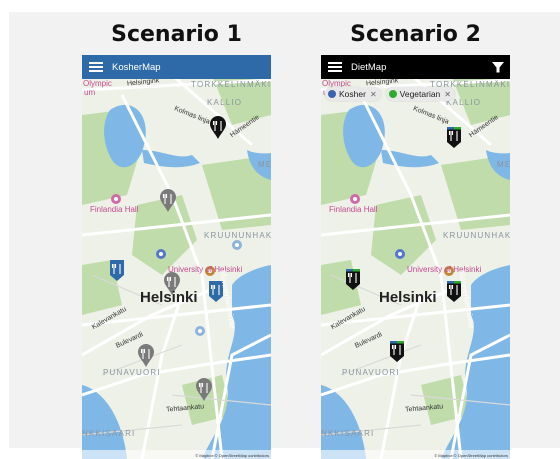 Image resolution: width=560 pixels, height=459 pixels. Describe the element at coordinates (498, 67) in the screenshot. I see `filter-icon` at that location.